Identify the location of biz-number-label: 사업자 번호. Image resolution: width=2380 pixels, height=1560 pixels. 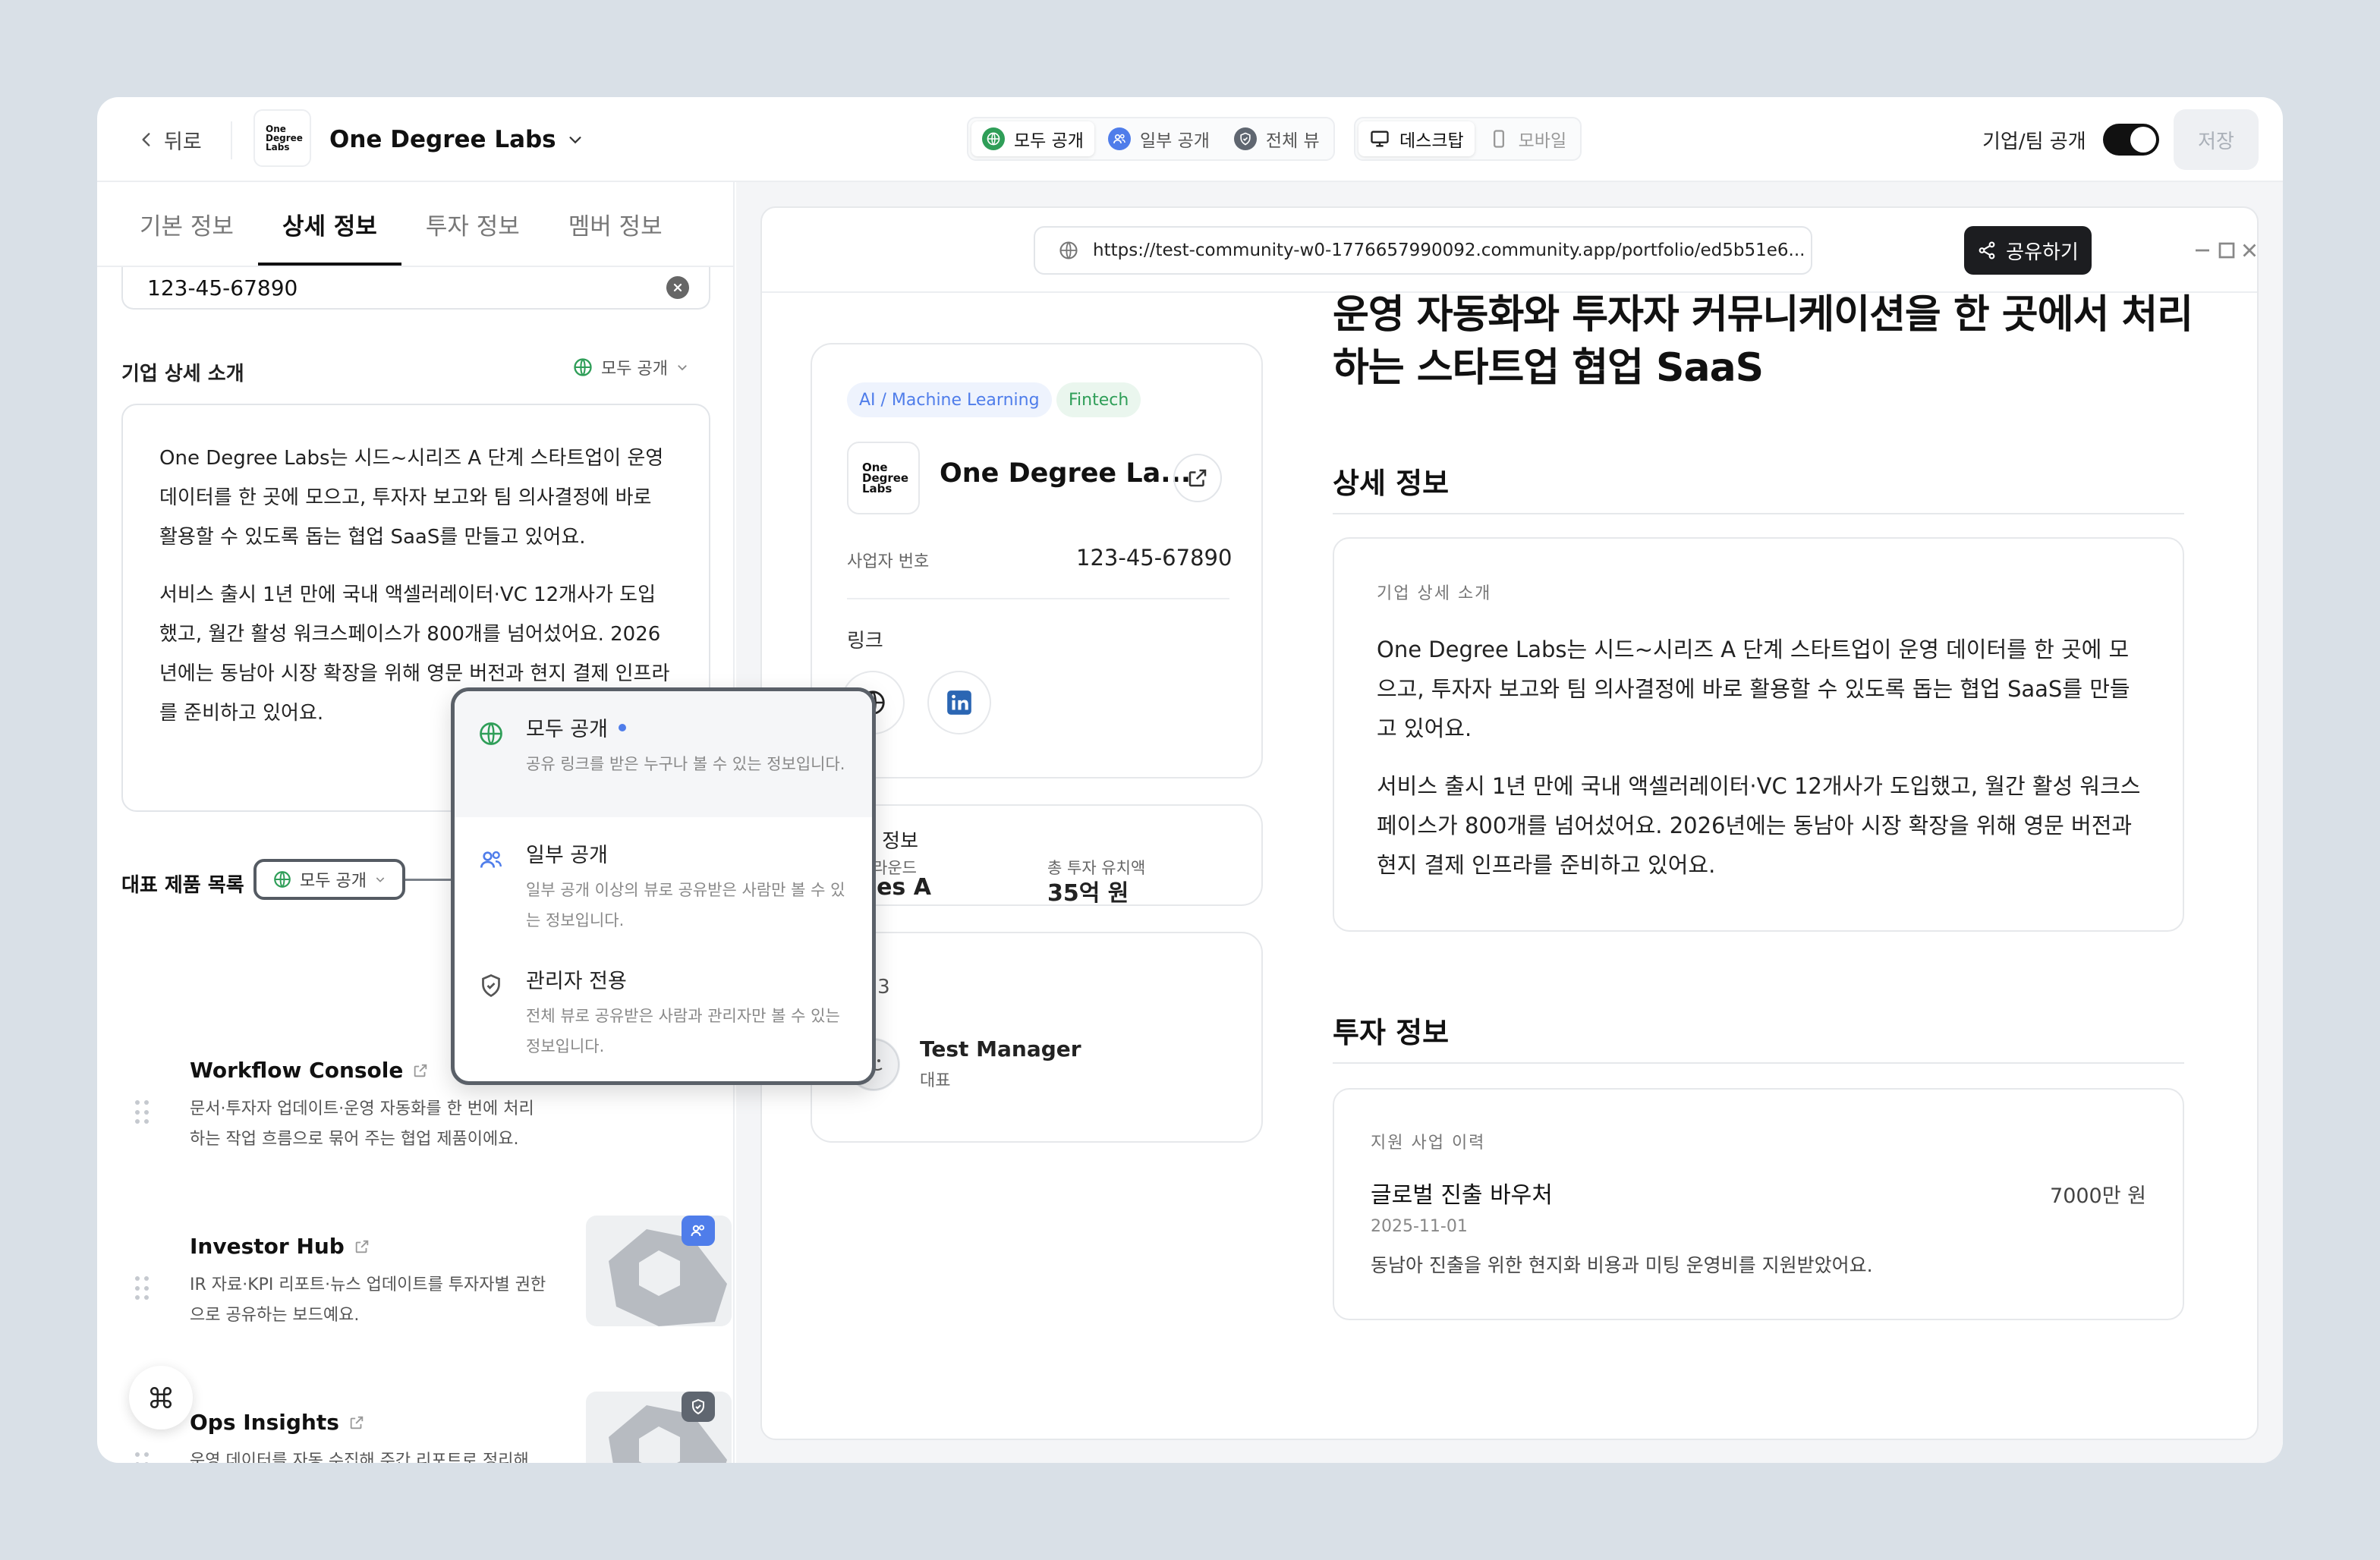
(888, 561).